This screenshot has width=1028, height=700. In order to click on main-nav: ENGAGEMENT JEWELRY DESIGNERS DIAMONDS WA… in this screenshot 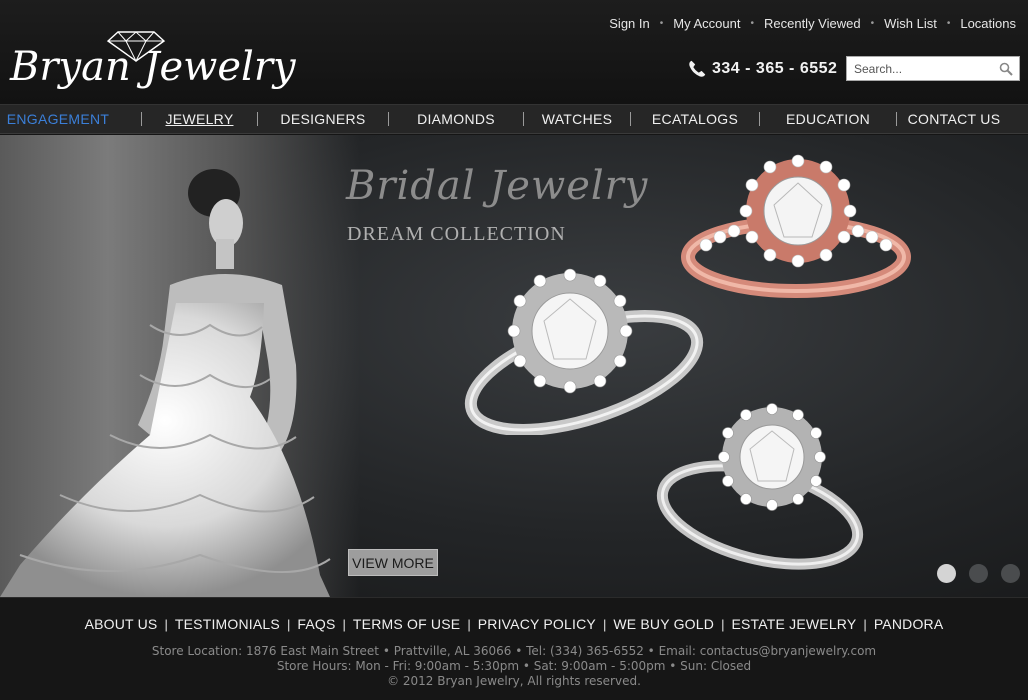, I will do `click(514, 119)`.